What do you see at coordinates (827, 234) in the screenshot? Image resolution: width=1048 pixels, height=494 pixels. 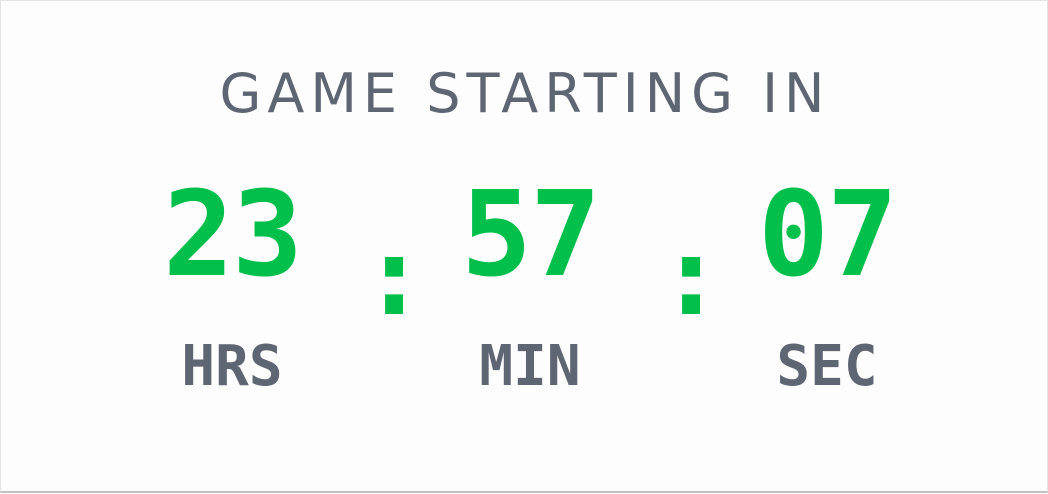 I see `seconds-value: 07` at bounding box center [827, 234].